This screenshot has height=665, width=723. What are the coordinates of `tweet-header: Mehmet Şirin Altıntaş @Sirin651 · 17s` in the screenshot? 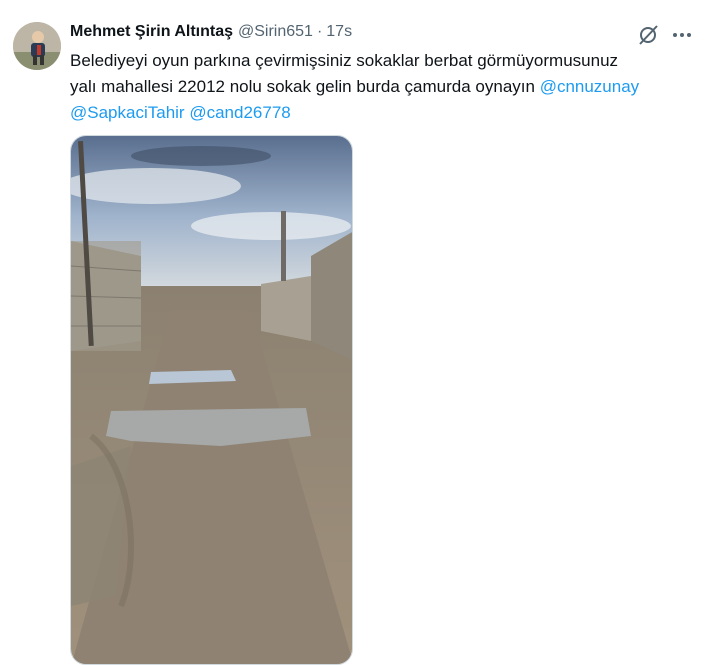 It's located at (211, 32).